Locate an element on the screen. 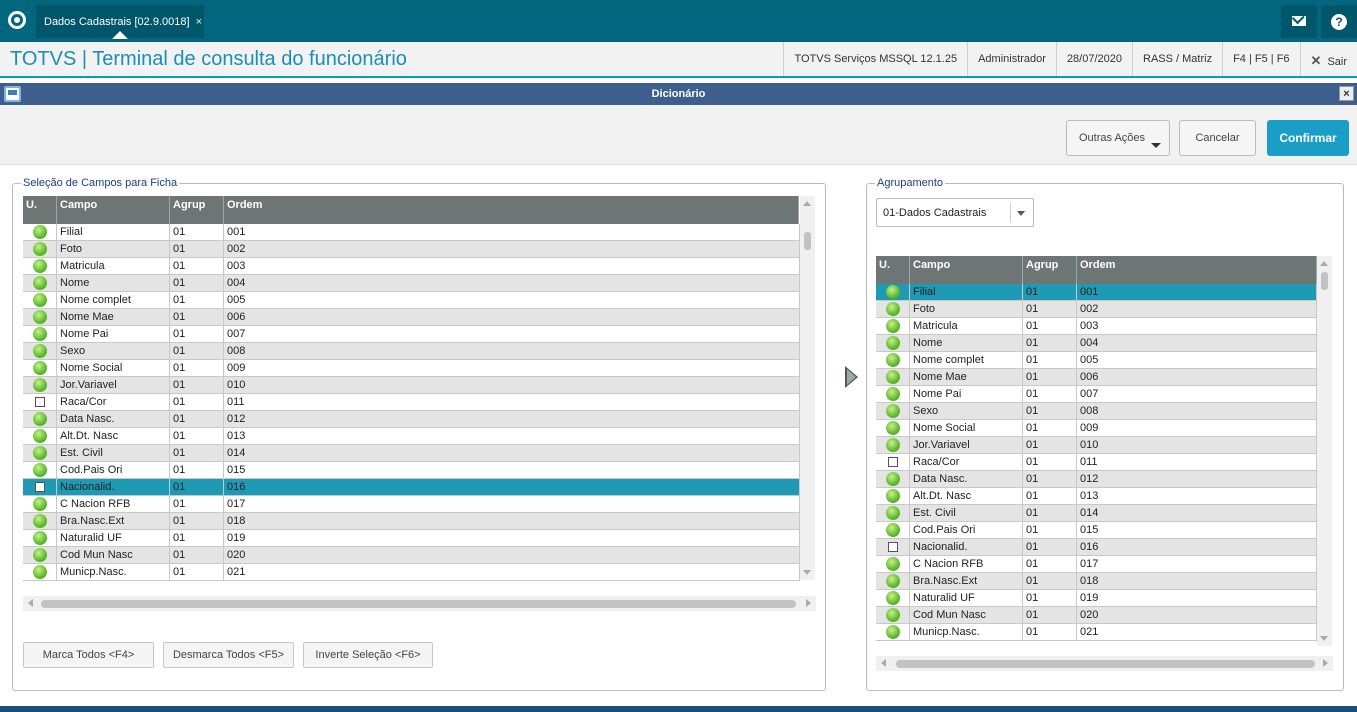 This screenshot has height=712, width=1357. group-select: 01-Dados Cadastrais is located at coordinates (955, 212).